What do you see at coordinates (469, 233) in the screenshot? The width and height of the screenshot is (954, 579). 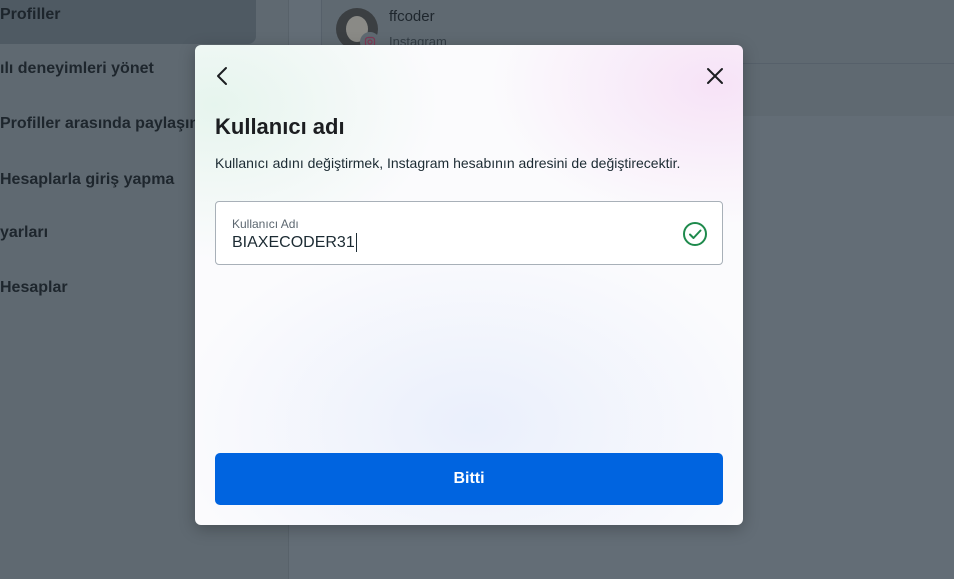 I see `username-field: Kullanıcı Adı` at bounding box center [469, 233].